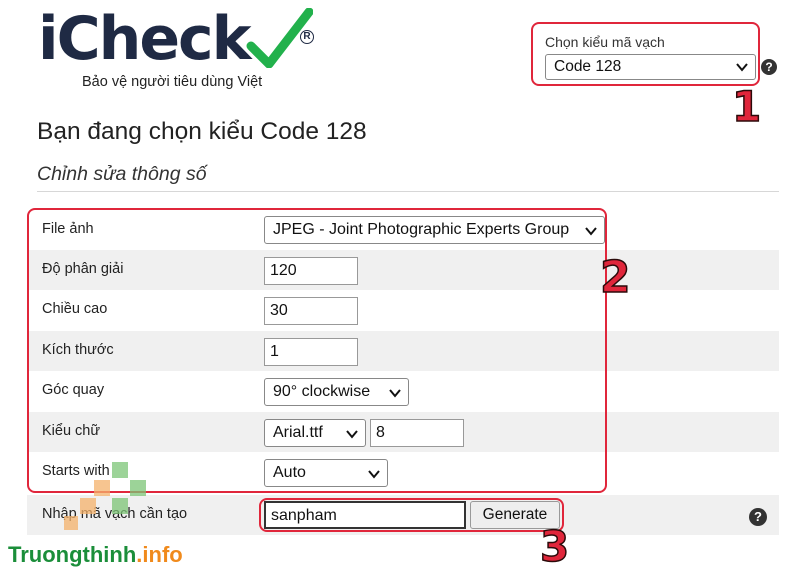 This screenshot has height=569, width=786. What do you see at coordinates (408, 191) in the screenshot?
I see `divider` at bounding box center [408, 191].